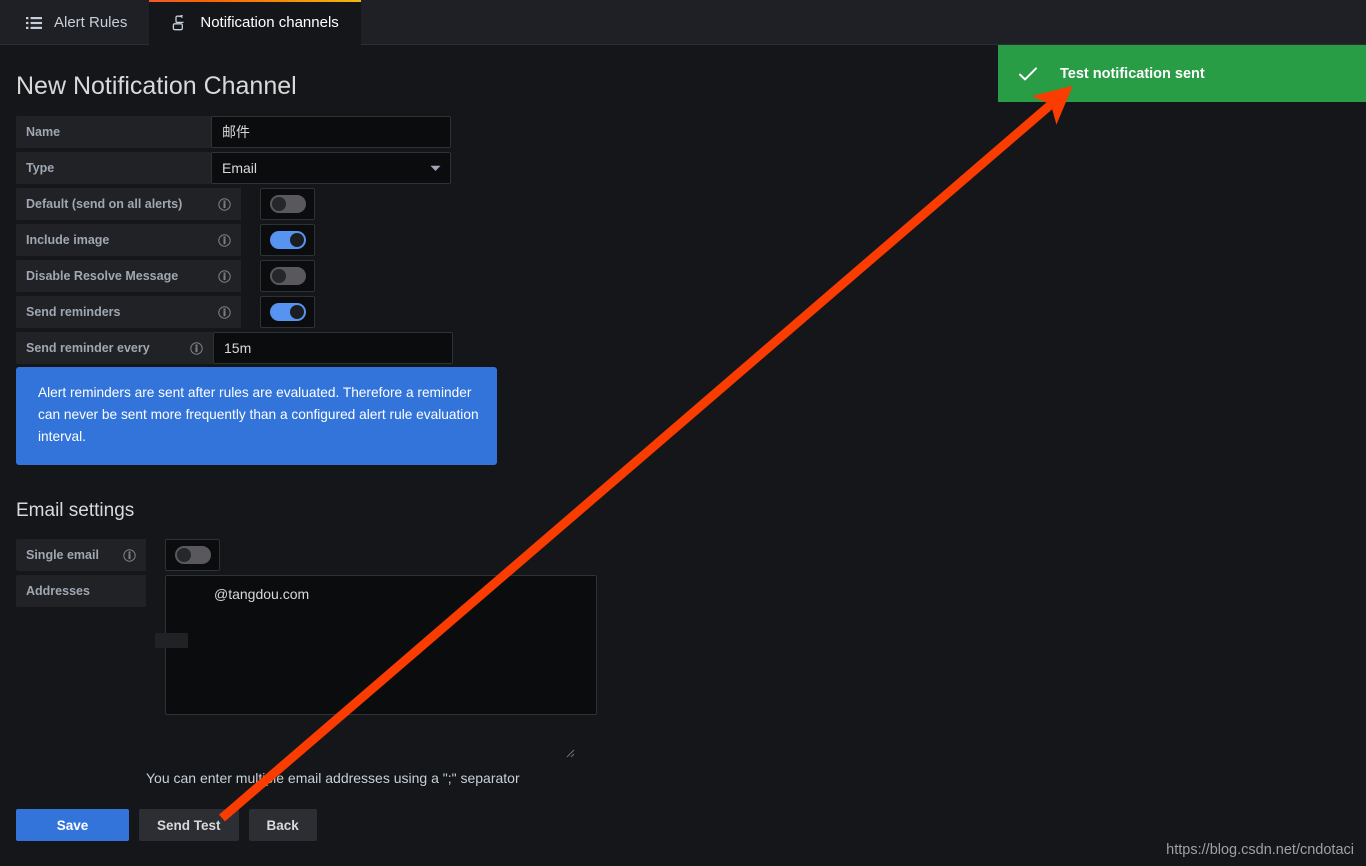 This screenshot has height=866, width=1366. I want to click on share-alt-icon, so click(179, 22).